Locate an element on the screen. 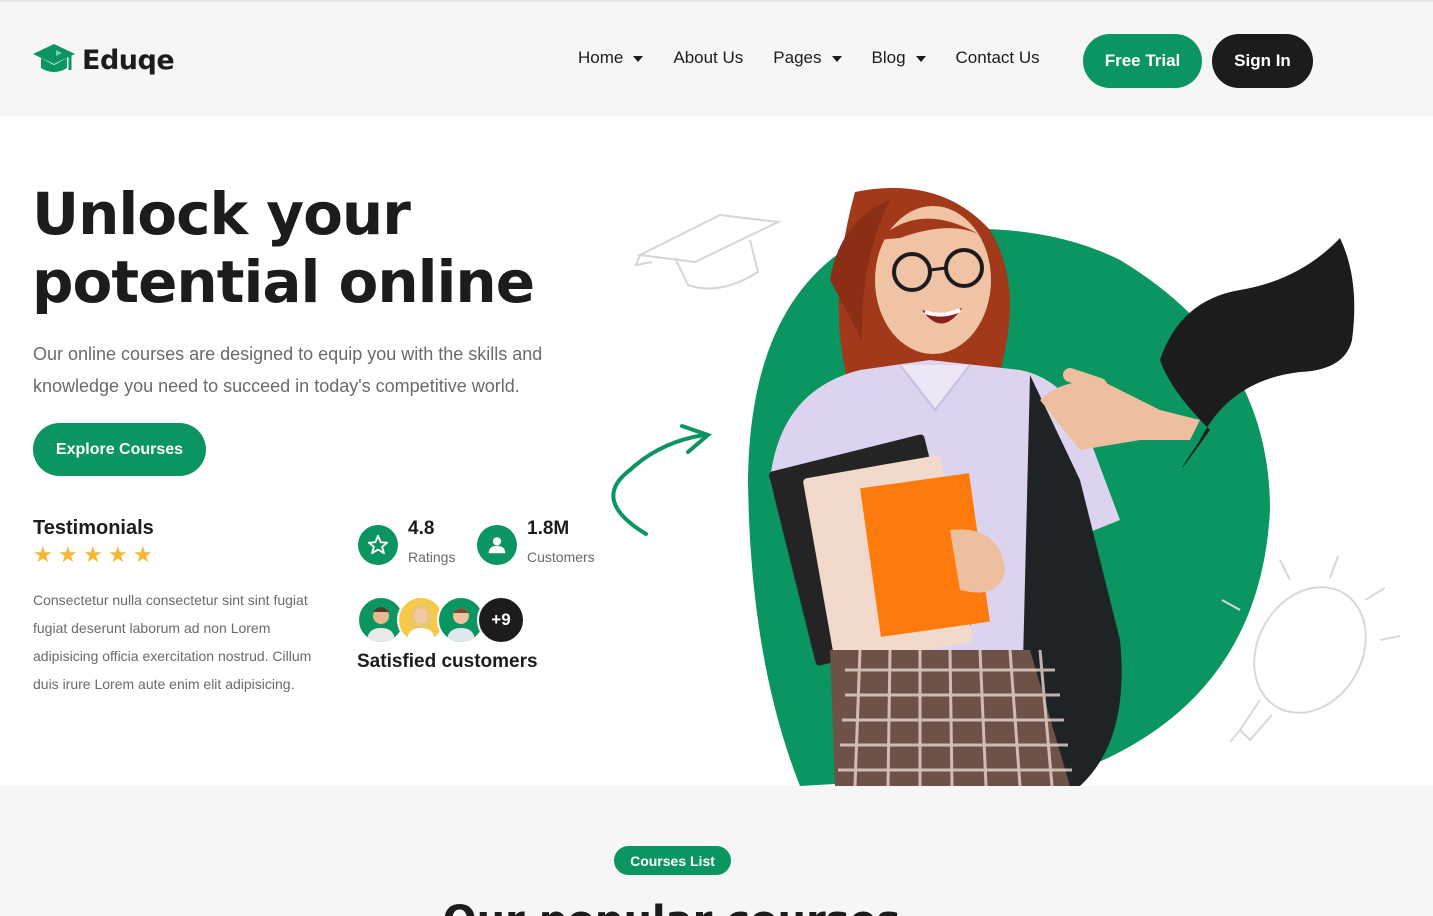  customers-stat: 1.8M Customers is located at coordinates (536, 541).